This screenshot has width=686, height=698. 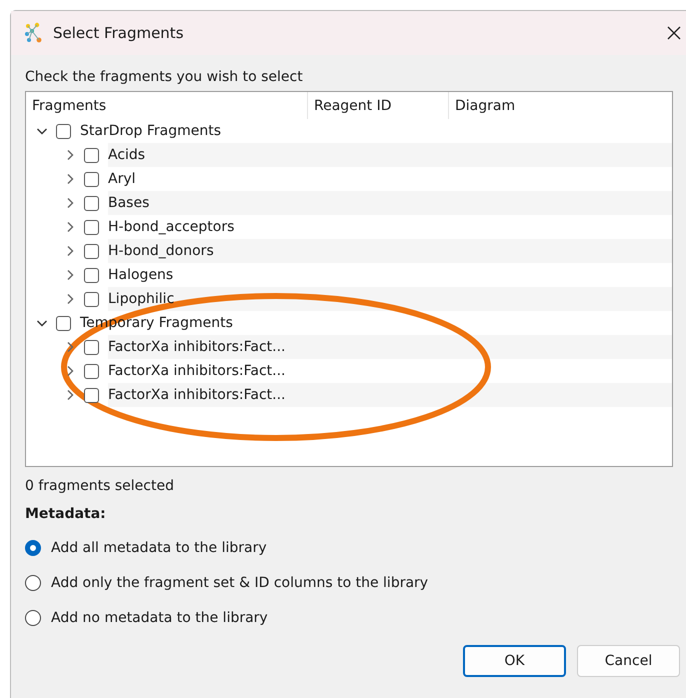 What do you see at coordinates (141, 299) in the screenshot?
I see `tree-item: Lipophilic` at bounding box center [141, 299].